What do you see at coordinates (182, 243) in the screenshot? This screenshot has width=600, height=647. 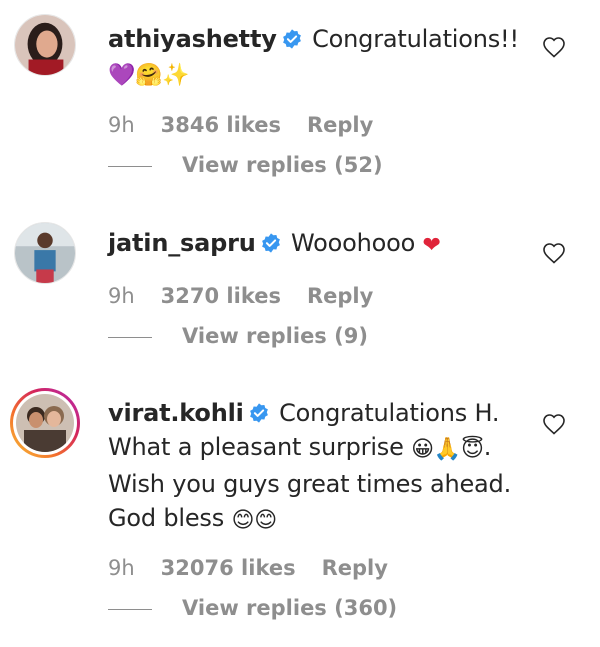 I see `comment-username: jatin_sapru` at bounding box center [182, 243].